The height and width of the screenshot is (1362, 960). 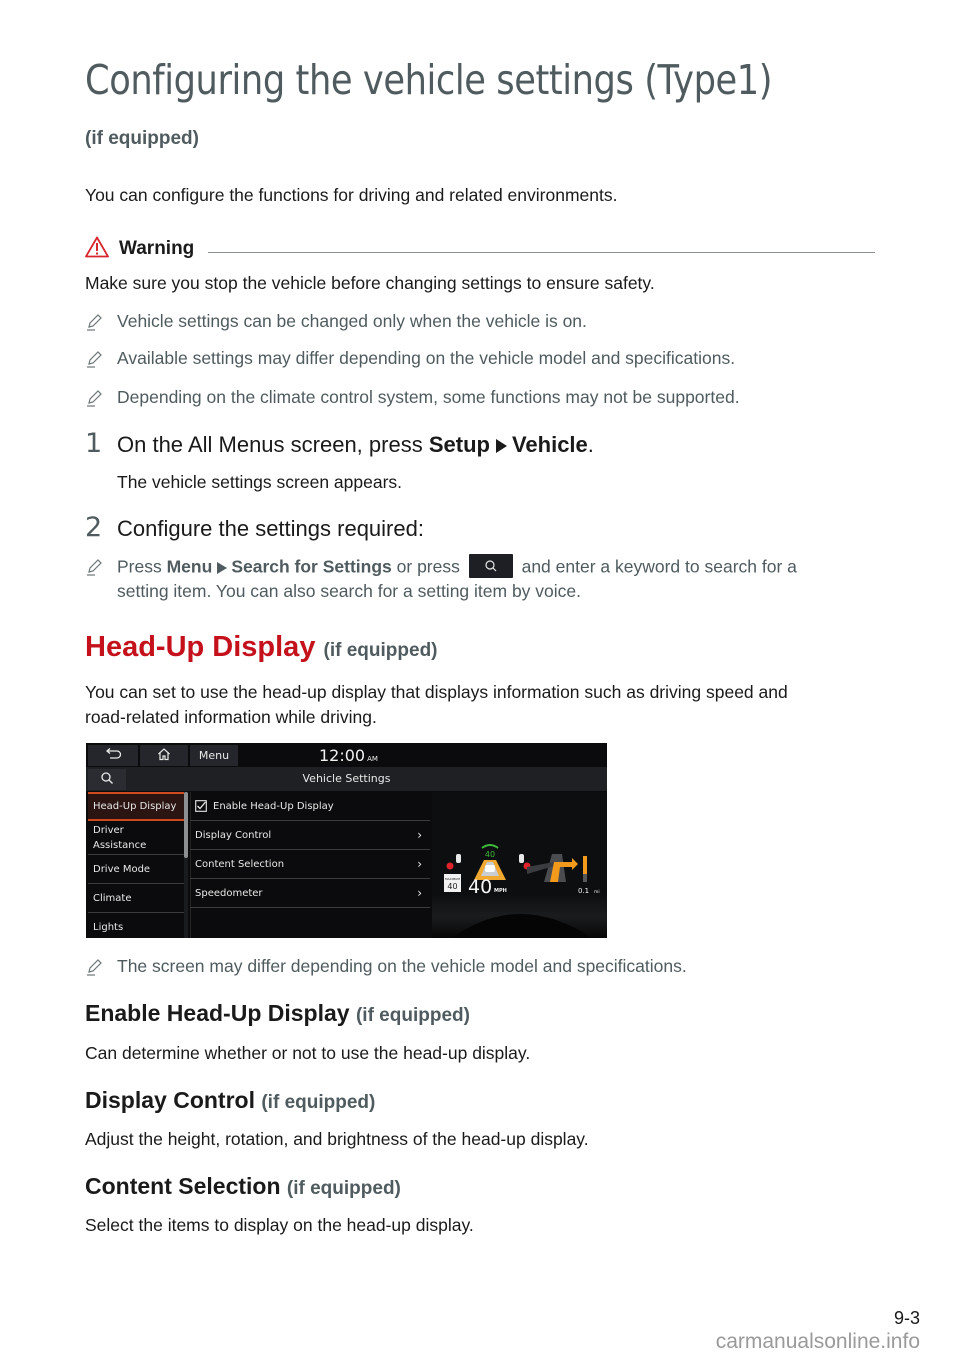 I want to click on subsection-heading-enable-hud: Enable Head-Up Display (if equipped), so click(x=277, y=1013).